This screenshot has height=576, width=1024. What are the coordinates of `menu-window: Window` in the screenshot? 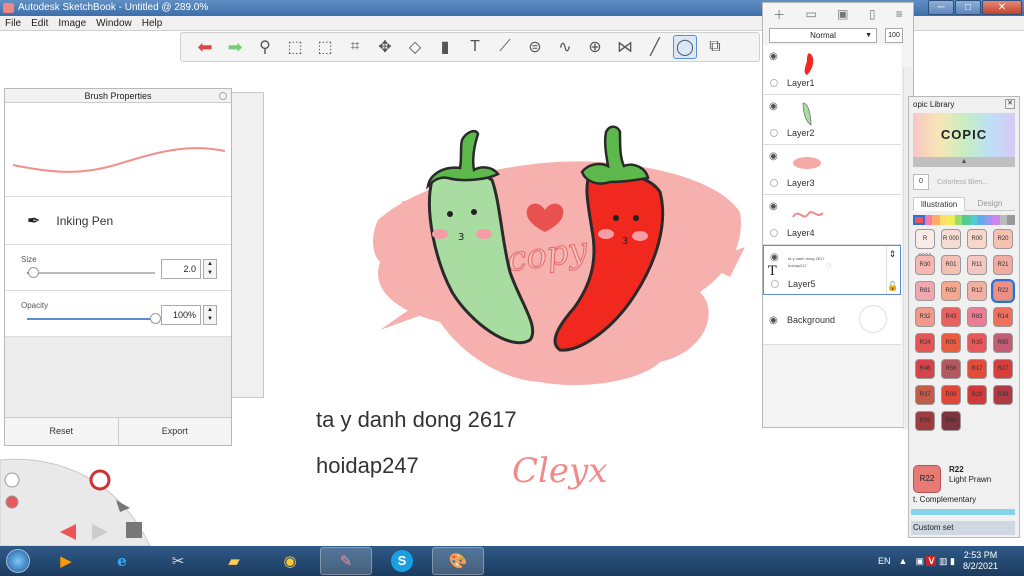 It's located at (114, 23).